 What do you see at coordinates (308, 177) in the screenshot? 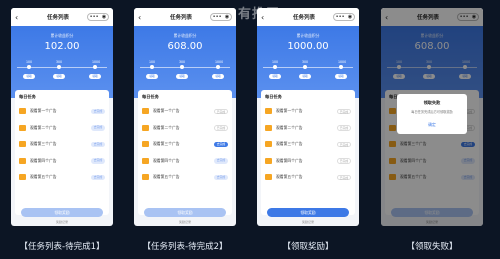
I see `task-row: 观看第五个广告 已完成` at bounding box center [308, 177].